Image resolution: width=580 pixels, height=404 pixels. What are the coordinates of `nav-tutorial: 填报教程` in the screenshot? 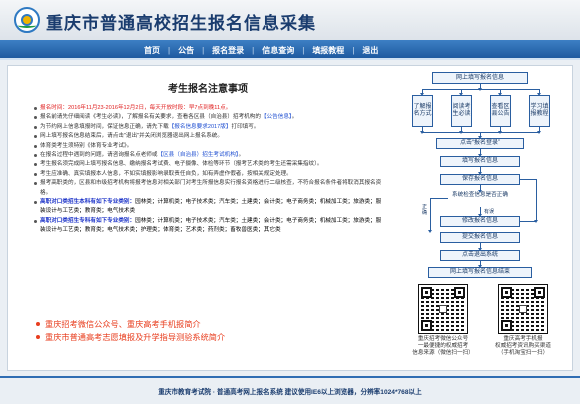 It's located at (328, 50).